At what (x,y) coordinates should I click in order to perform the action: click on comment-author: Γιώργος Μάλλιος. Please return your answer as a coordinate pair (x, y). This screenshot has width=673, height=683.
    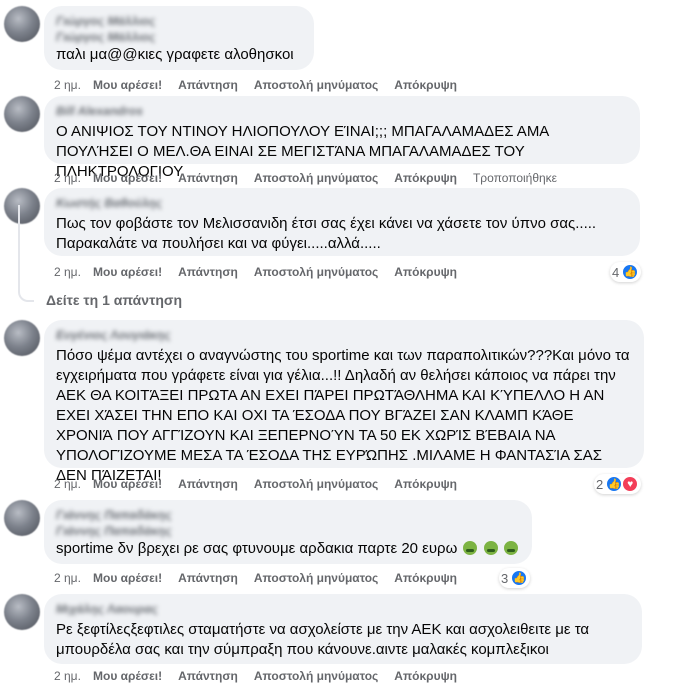
    Looking at the image, I should click on (179, 21).